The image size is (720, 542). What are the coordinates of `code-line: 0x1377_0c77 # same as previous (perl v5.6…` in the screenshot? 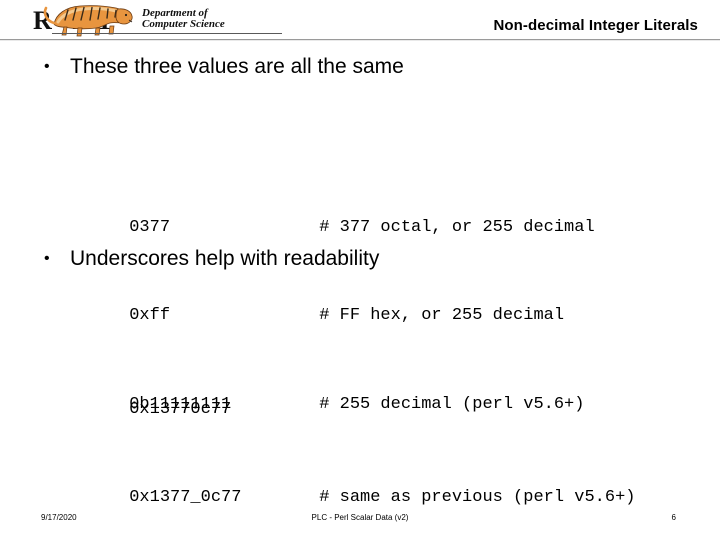 It's located at (351, 480).